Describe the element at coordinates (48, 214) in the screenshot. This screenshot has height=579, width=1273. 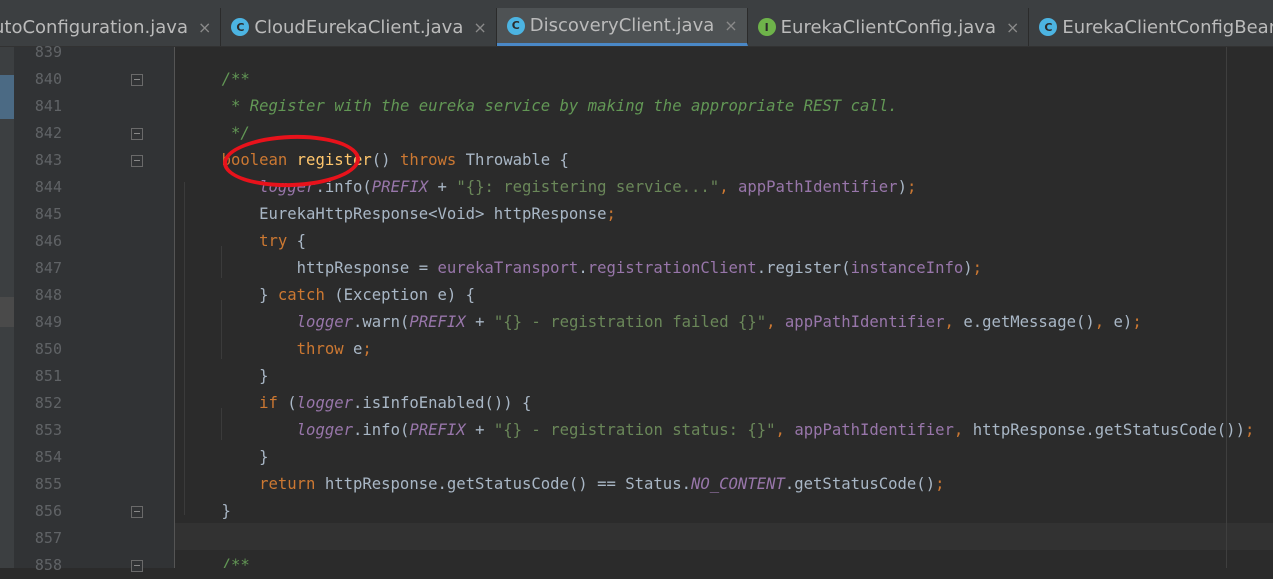
I see `line-number: 845` at that location.